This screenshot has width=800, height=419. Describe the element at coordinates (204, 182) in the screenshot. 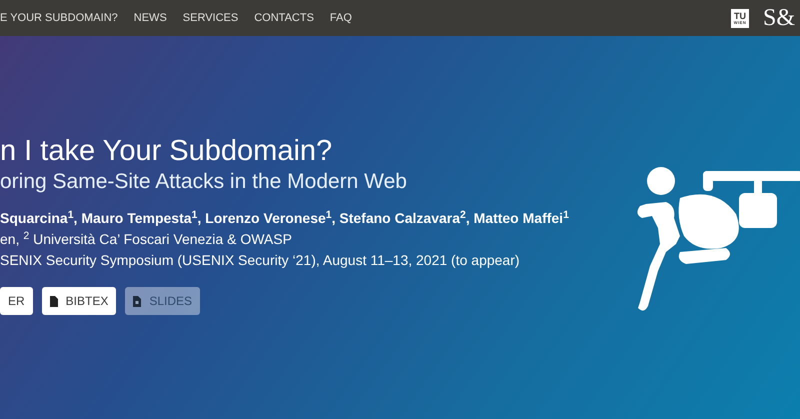

I see `paper-subtitle: oring Same-Site Attacks in the Modern Web` at that location.